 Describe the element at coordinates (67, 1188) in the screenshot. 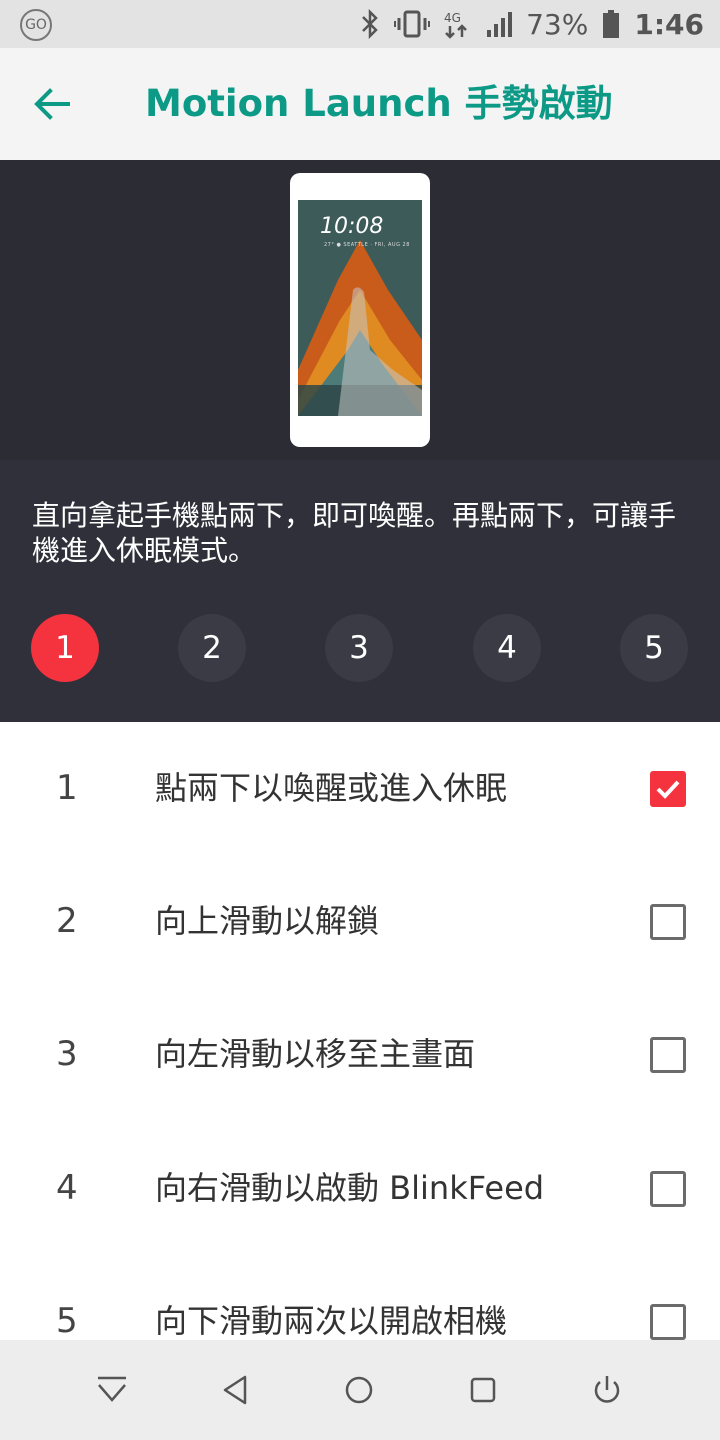

I see `item-number: 4` at that location.